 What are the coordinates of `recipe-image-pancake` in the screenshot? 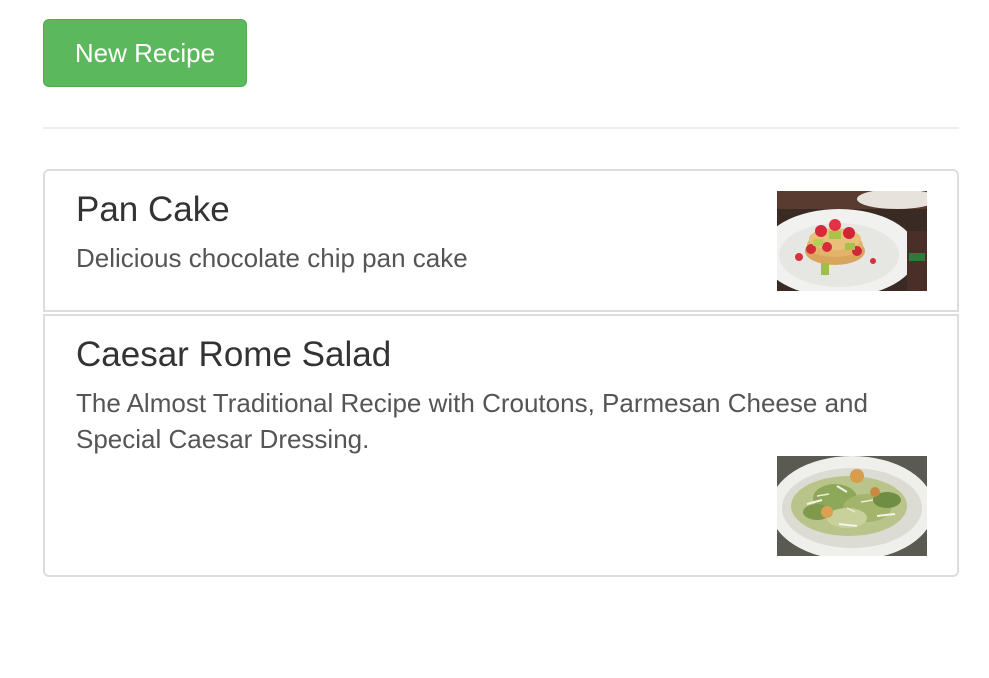 It's located at (852, 241).